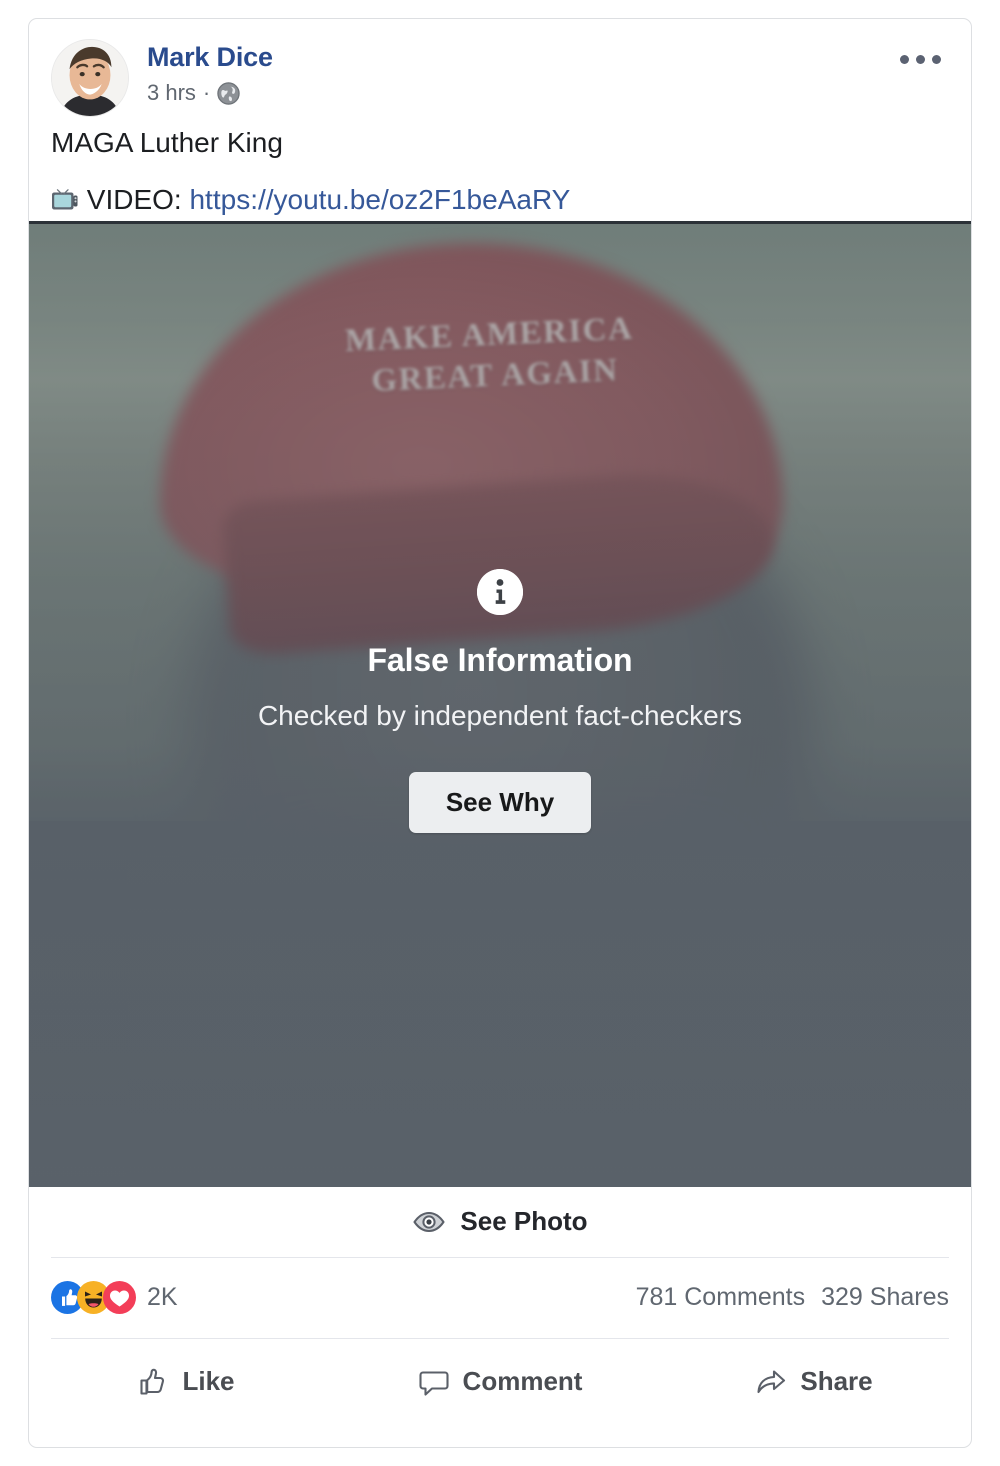  I want to click on author-name: Mark Dice, so click(210, 57).